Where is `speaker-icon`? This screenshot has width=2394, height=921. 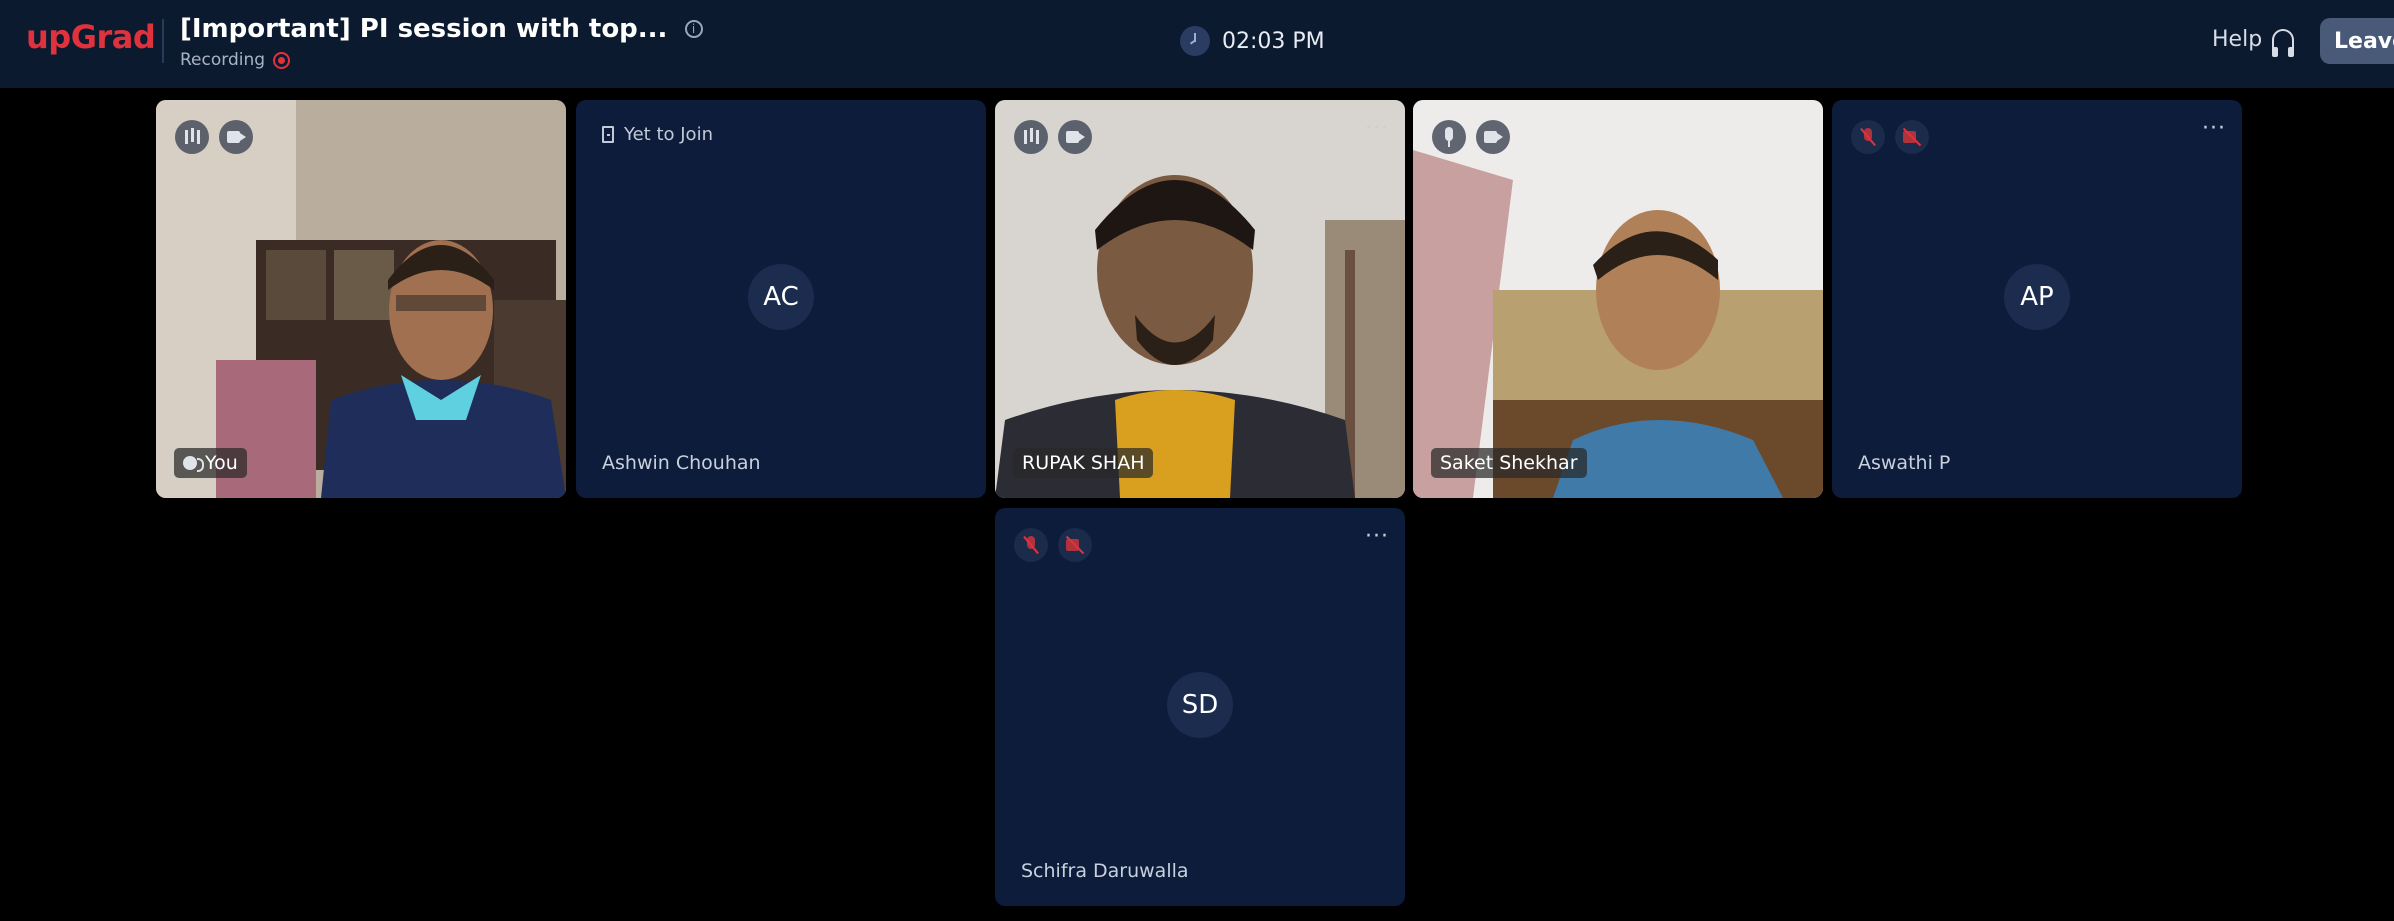
speaker-icon is located at coordinates (193, 464).